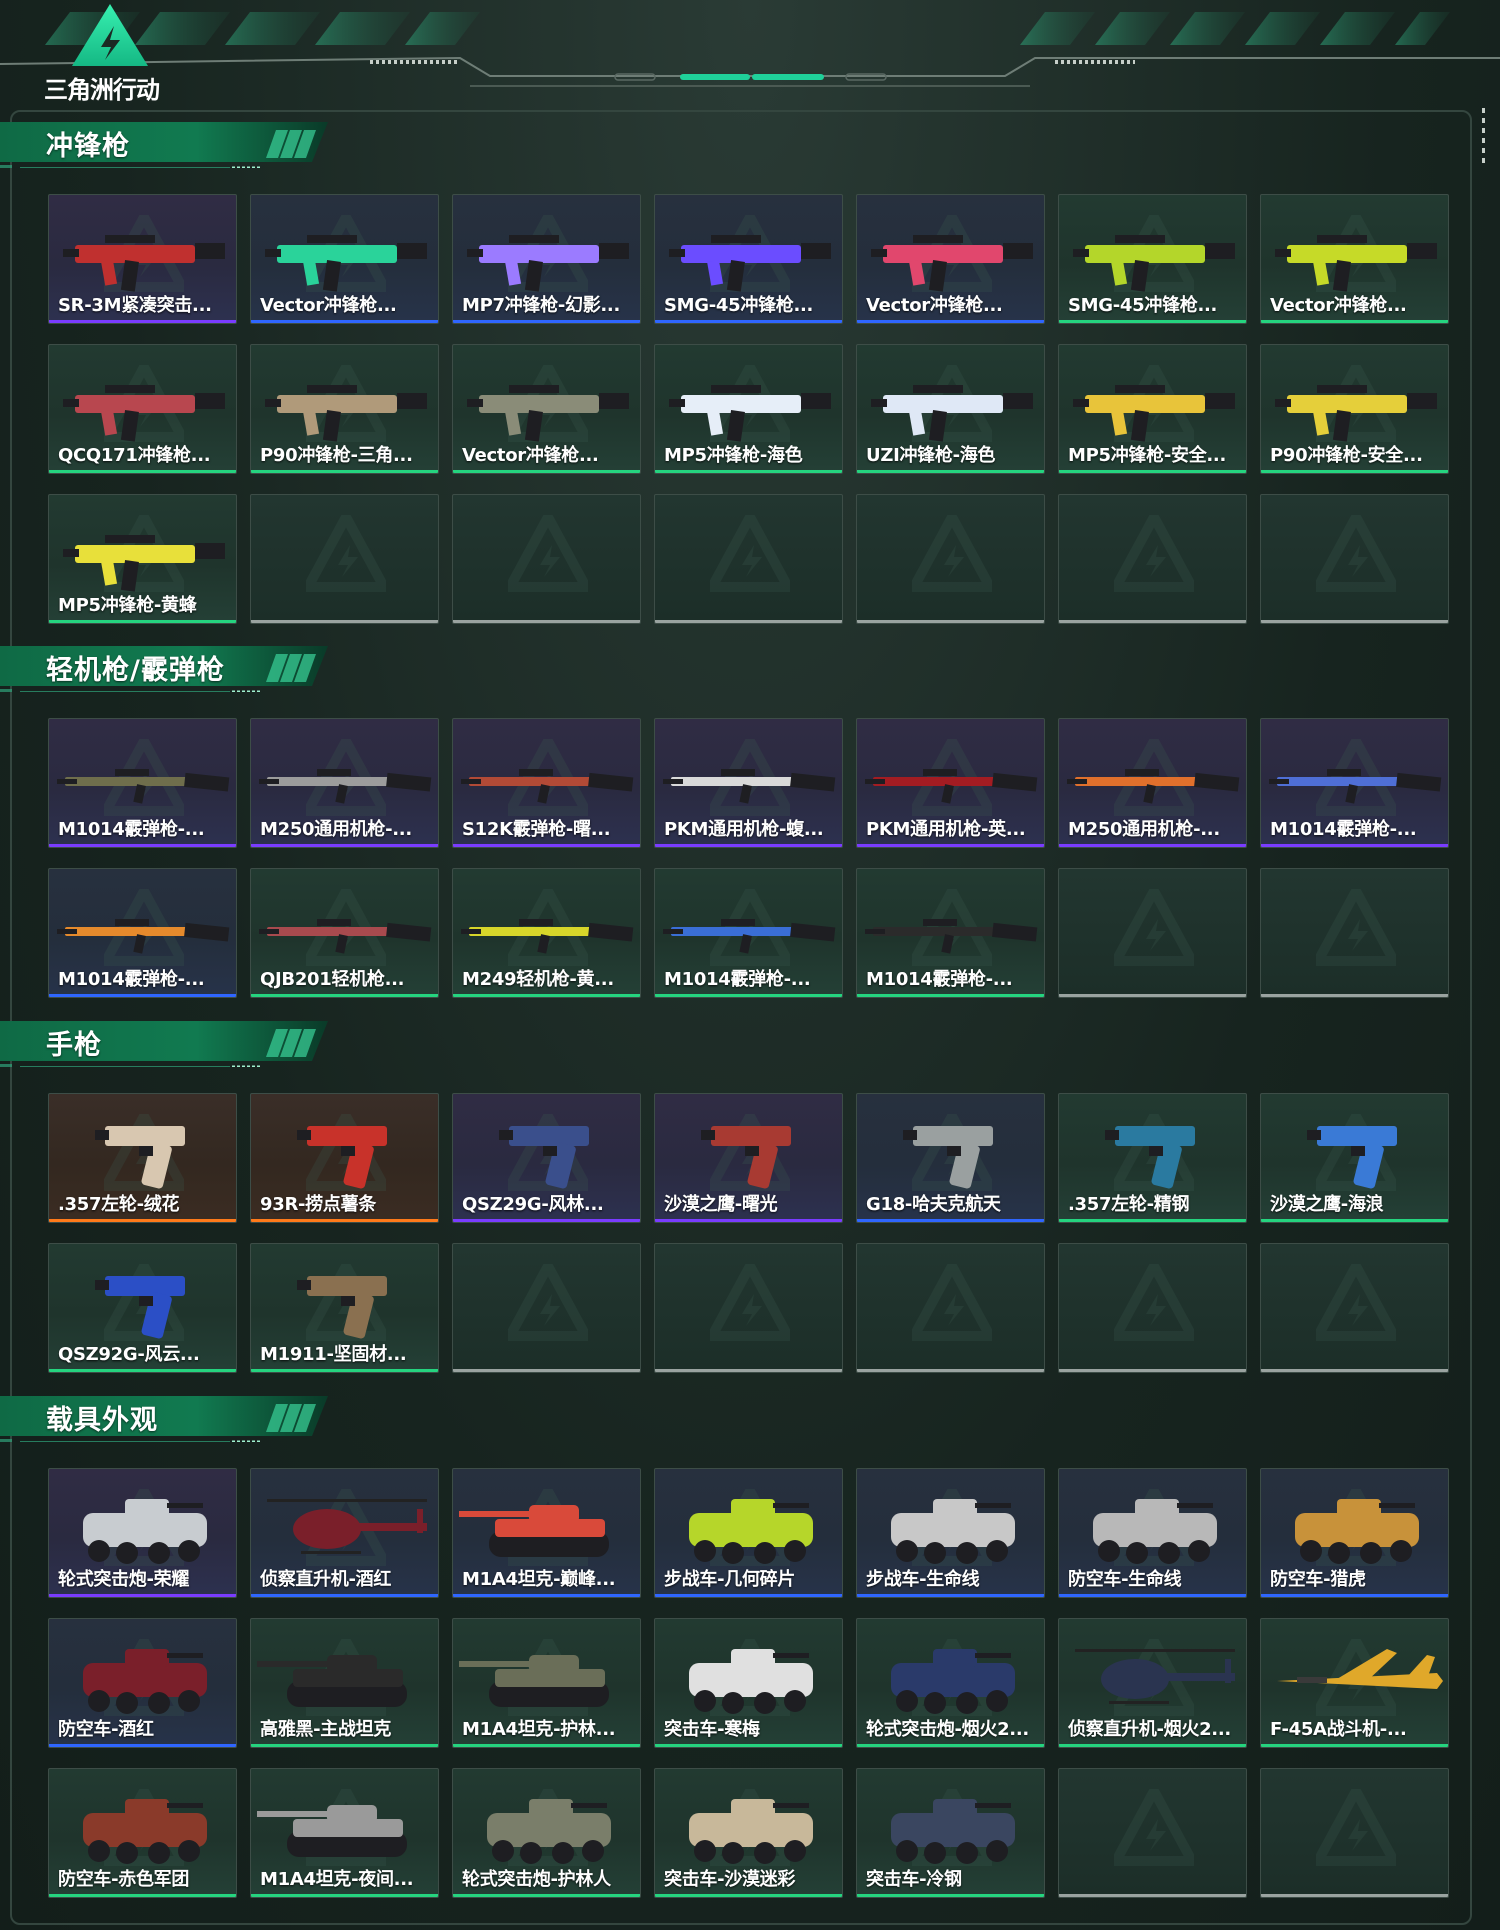 The width and height of the screenshot is (1500, 1930). Describe the element at coordinates (347, 1526) in the screenshot. I see `helicopter-icon` at that location.